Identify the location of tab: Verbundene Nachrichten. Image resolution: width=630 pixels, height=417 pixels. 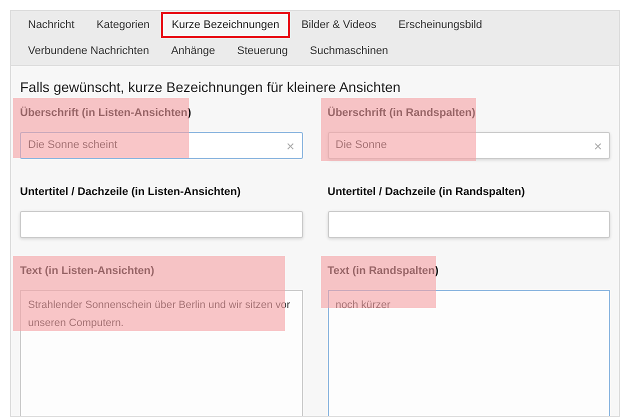
(88, 51).